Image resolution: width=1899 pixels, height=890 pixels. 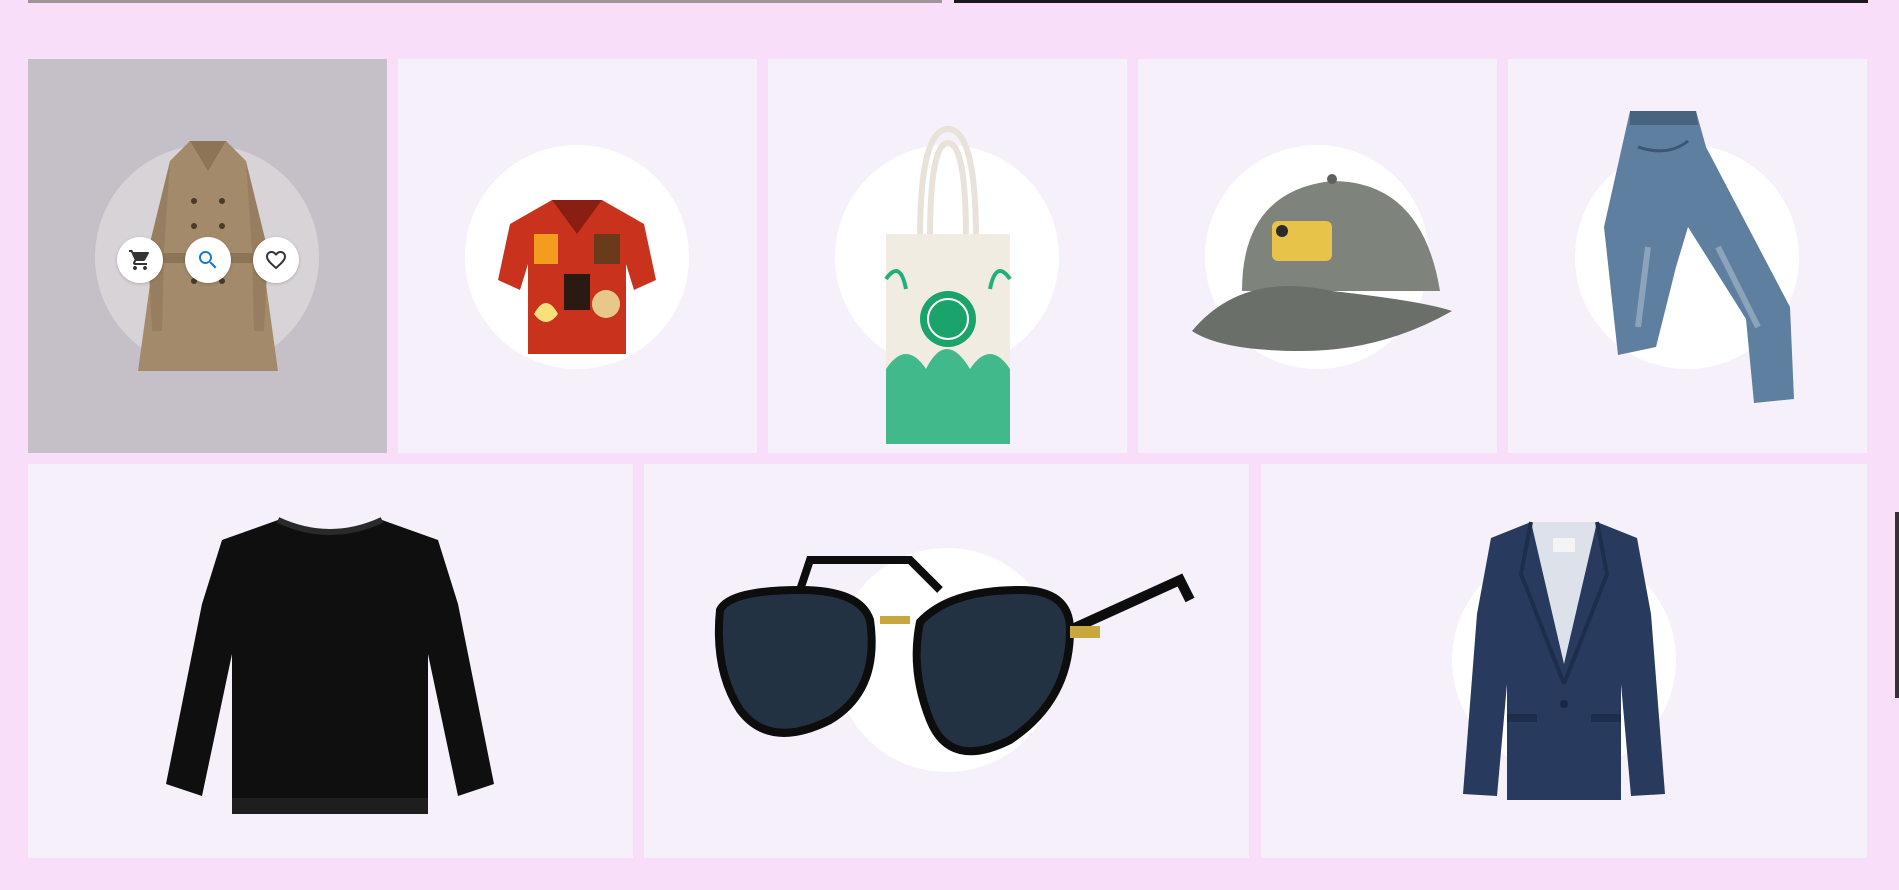 What do you see at coordinates (1699, 257) in the screenshot?
I see `jeans-image` at bounding box center [1699, 257].